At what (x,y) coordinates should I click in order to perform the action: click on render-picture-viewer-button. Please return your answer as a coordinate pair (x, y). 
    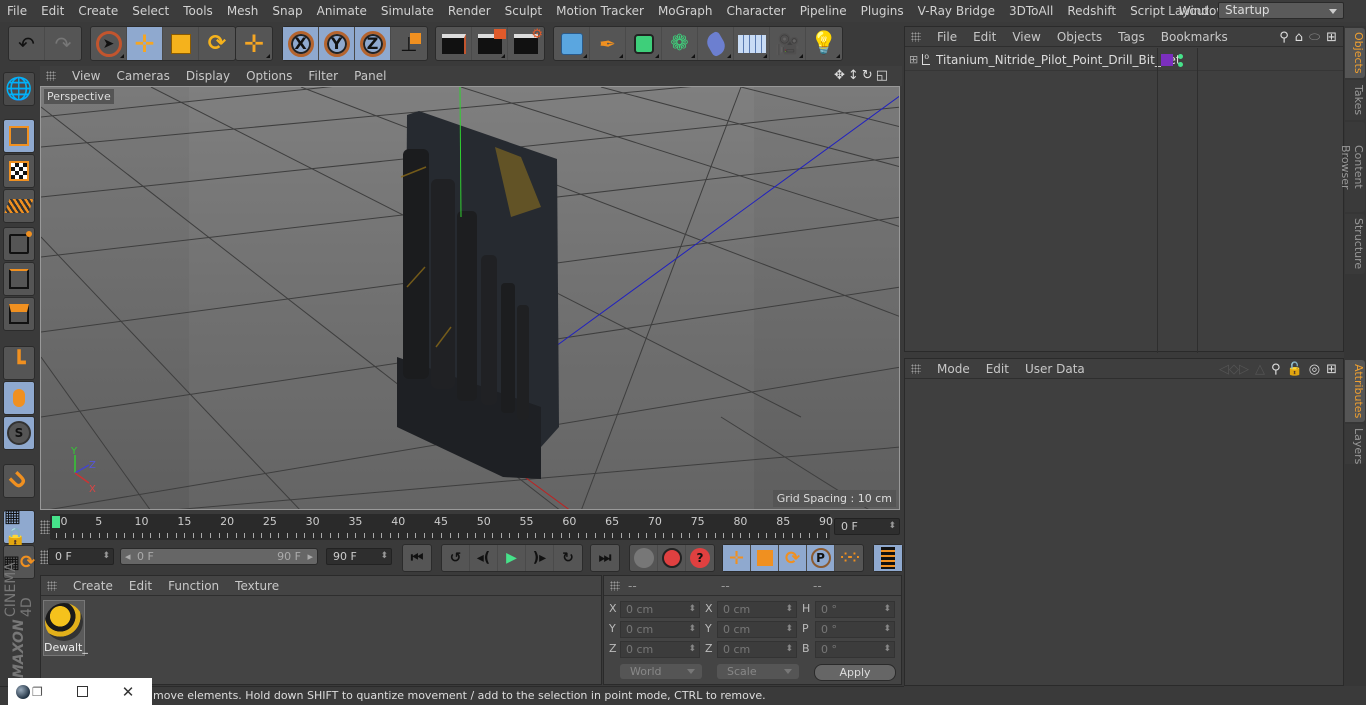
    Looking at the image, I should click on (490, 43).